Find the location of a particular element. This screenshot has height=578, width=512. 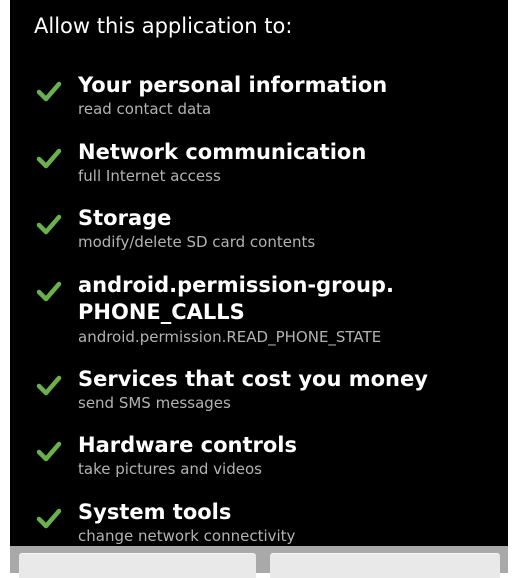

permission-detail: take pictures and videos is located at coordinates (170, 469).